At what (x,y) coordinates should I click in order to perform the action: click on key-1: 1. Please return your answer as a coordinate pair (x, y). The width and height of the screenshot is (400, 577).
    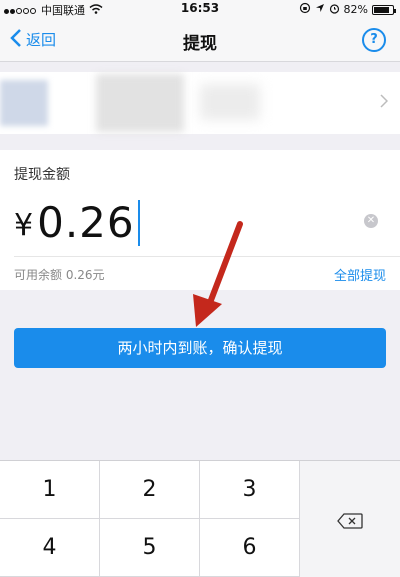
    Looking at the image, I should click on (50, 490).